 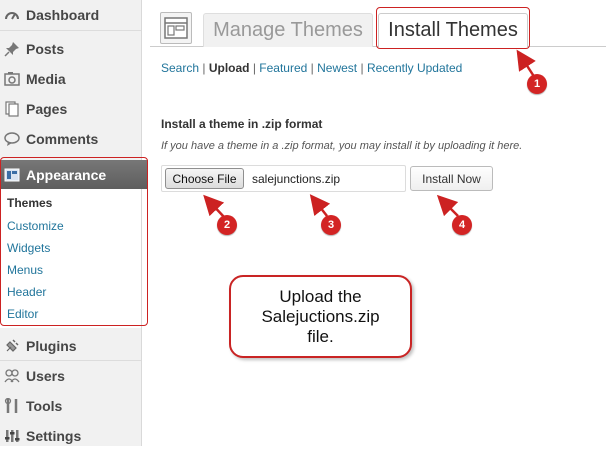 What do you see at coordinates (331, 225) in the screenshot?
I see `step-badge-3: 3` at bounding box center [331, 225].